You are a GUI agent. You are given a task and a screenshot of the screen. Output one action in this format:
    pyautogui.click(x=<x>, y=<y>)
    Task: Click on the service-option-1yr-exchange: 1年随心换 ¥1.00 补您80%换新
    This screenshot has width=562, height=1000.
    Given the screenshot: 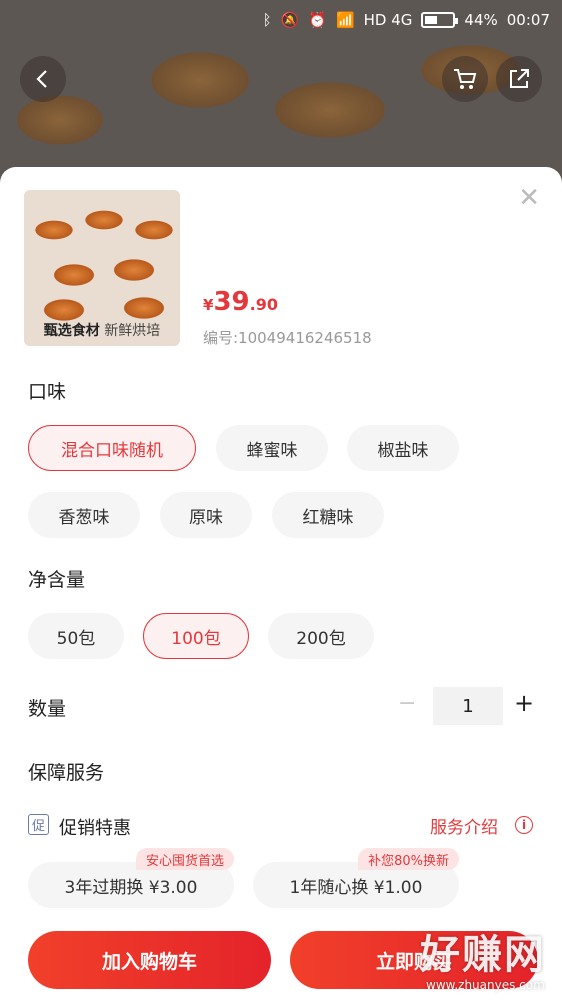 What is the action you would take?
    pyautogui.click(x=356, y=878)
    